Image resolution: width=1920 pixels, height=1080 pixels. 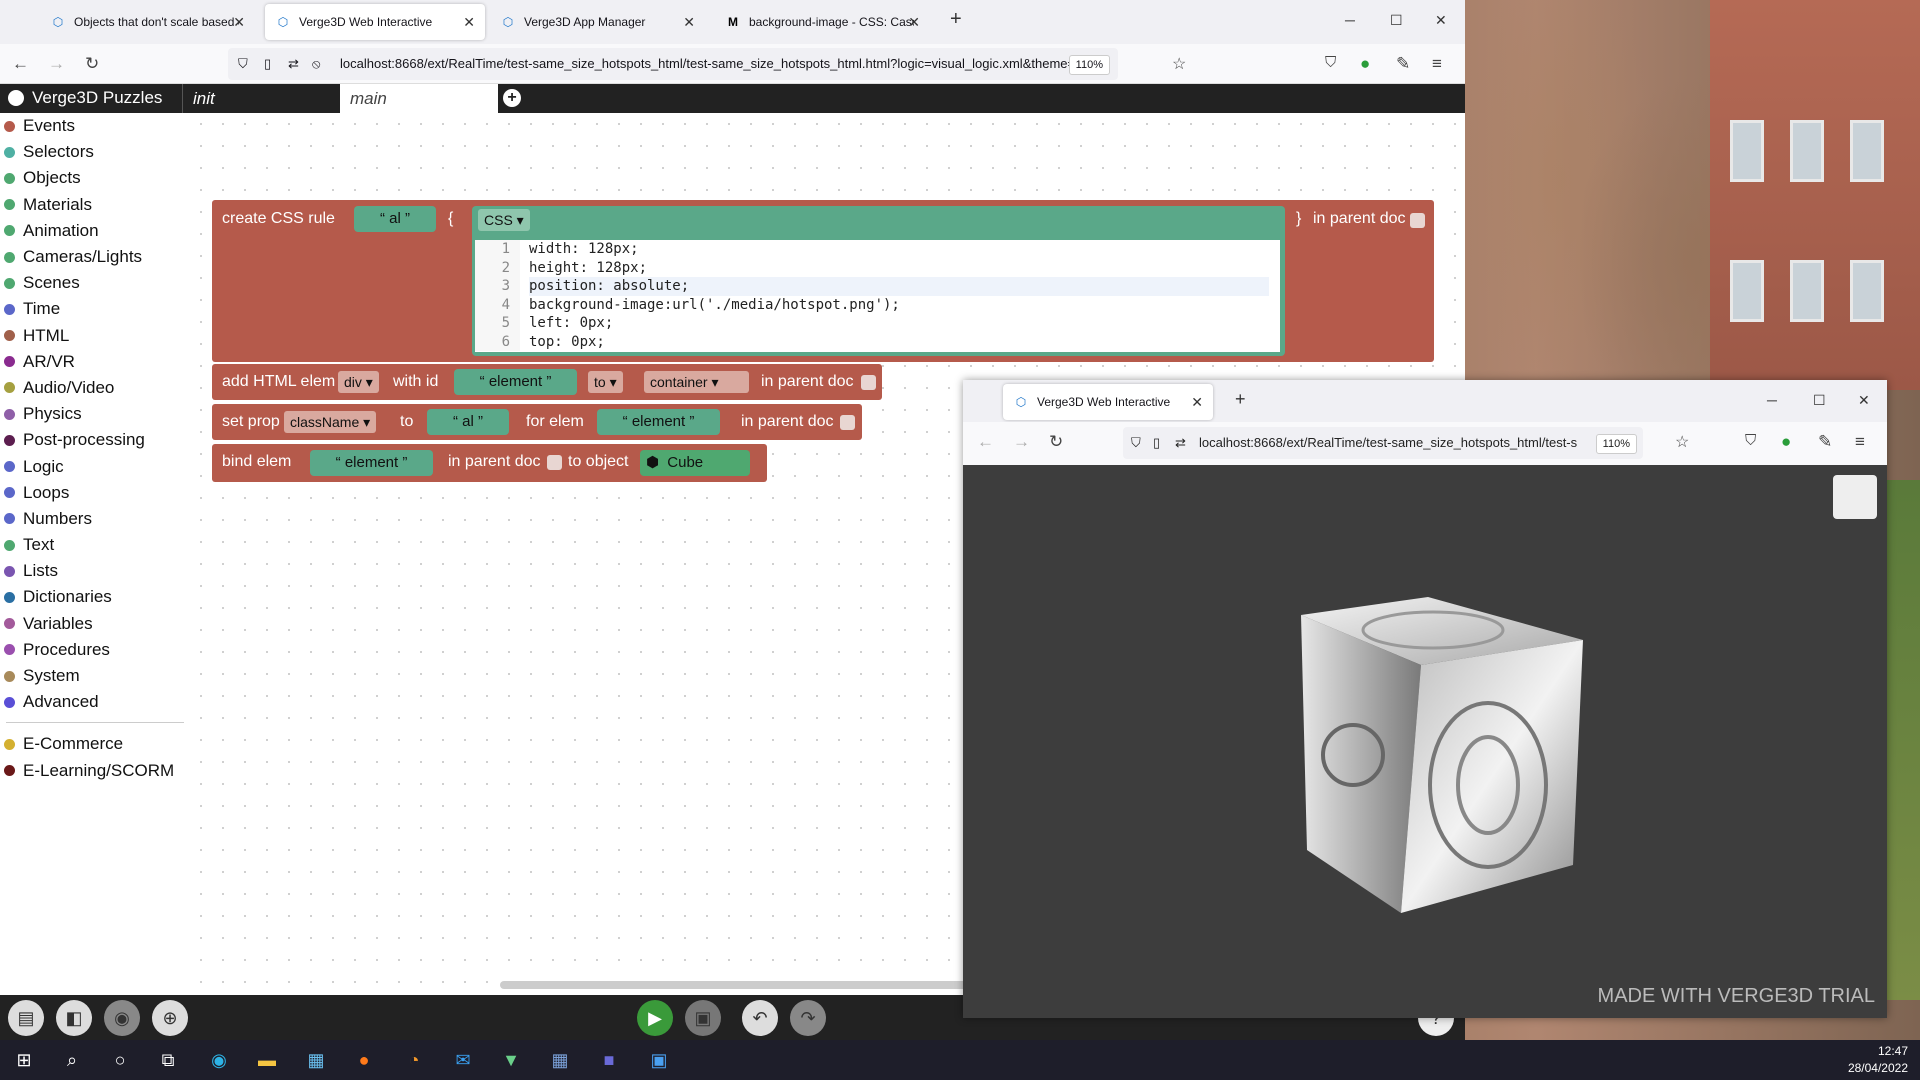 I want to click on category-e-commerce: E-Commerce, so click(x=95, y=744).